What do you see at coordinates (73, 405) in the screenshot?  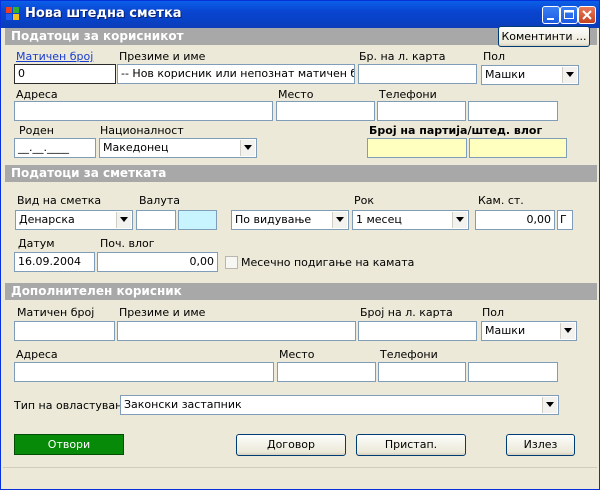 I see `authority-label: Тип на овластување` at bounding box center [73, 405].